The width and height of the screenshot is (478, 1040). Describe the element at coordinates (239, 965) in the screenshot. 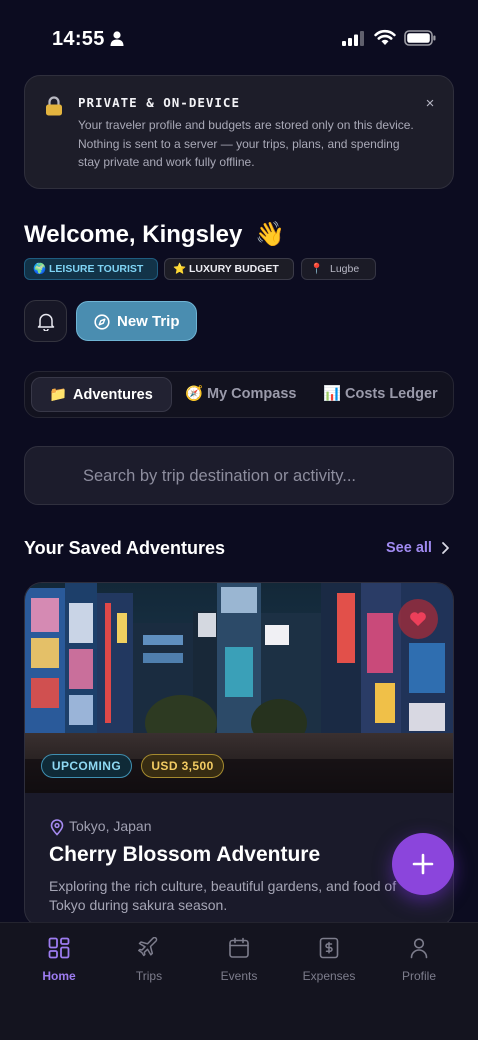

I see `nav-events: Events` at that location.